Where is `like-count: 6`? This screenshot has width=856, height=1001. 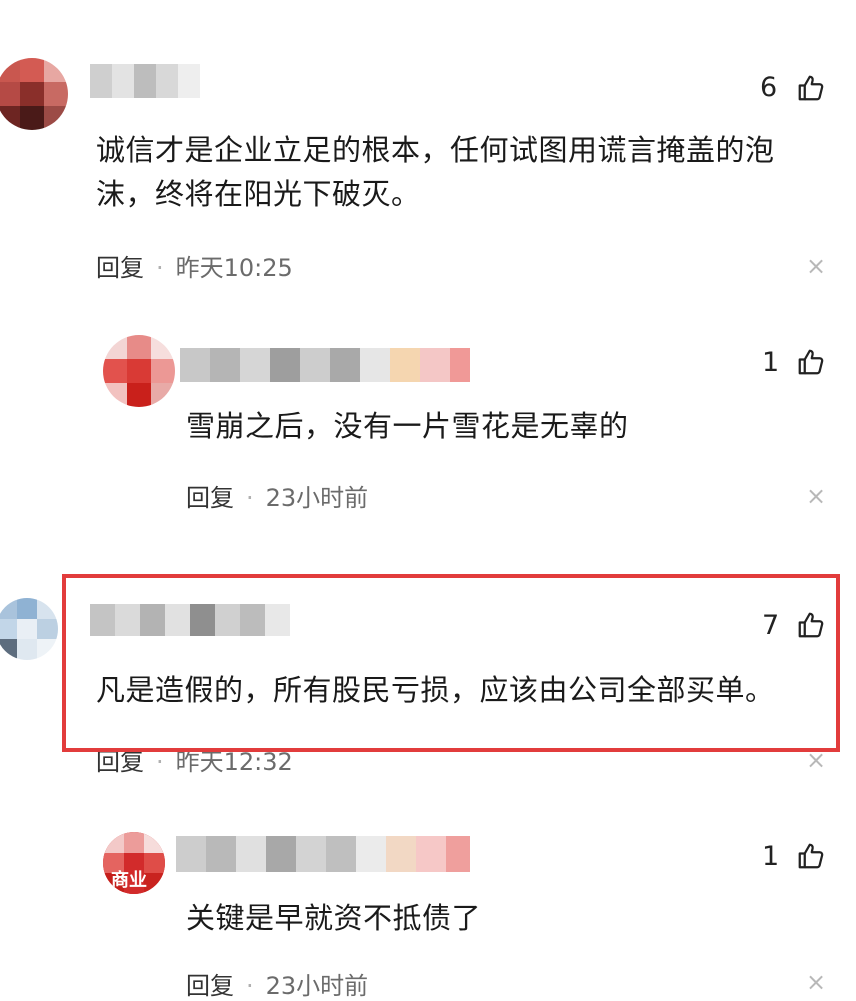
like-count: 6 is located at coordinates (769, 87).